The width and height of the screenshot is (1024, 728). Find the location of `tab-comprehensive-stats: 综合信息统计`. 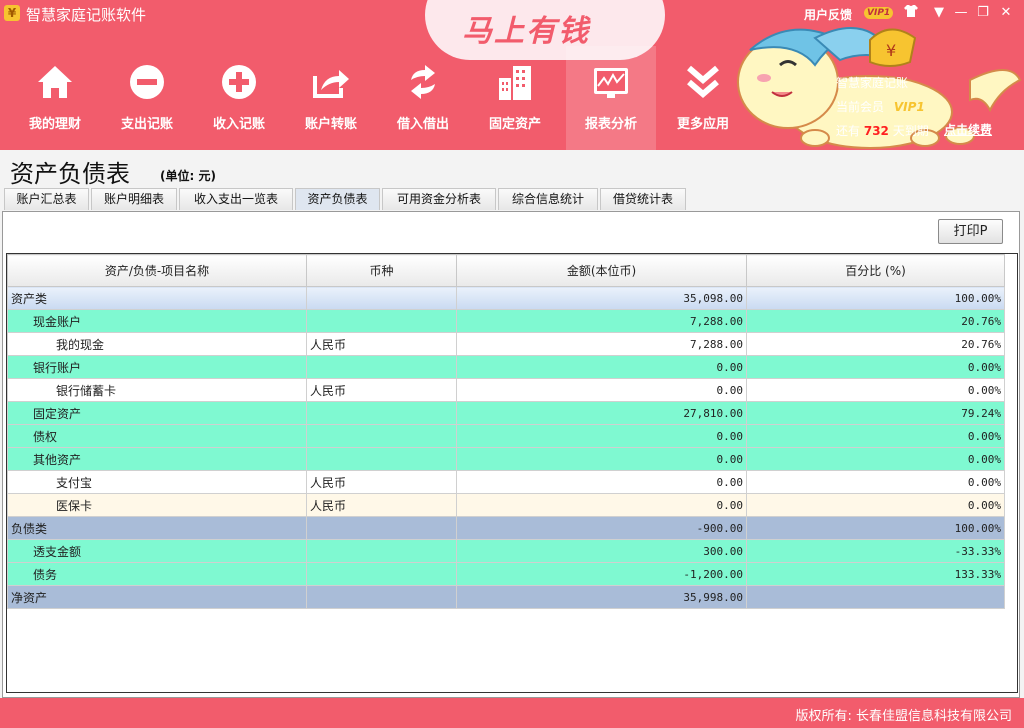

tab-comprehensive-stats: 综合信息统计 is located at coordinates (548, 199).